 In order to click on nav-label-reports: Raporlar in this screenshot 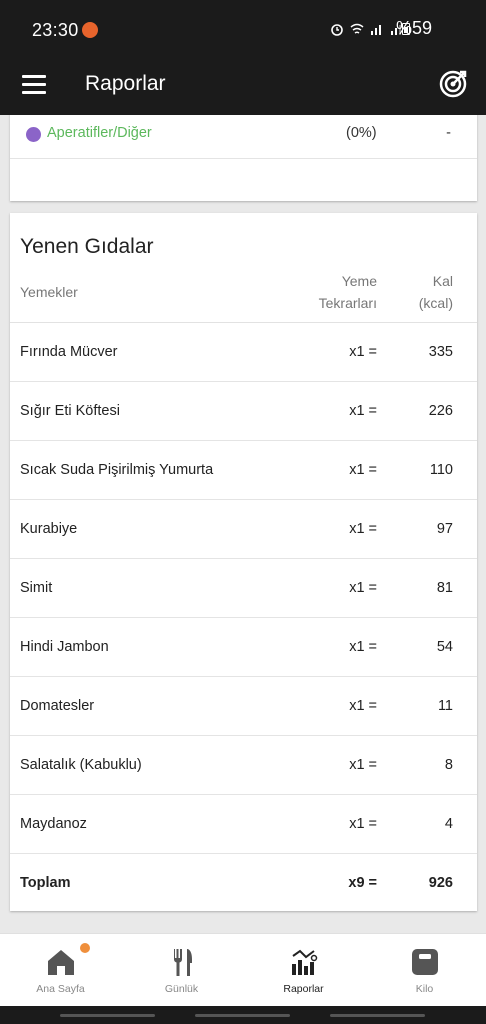, I will do `click(303, 989)`.